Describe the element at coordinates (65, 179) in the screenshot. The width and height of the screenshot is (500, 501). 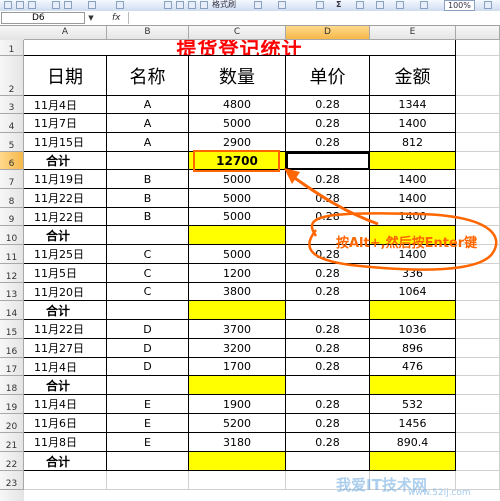
I see `date-cell: 11月19日` at that location.